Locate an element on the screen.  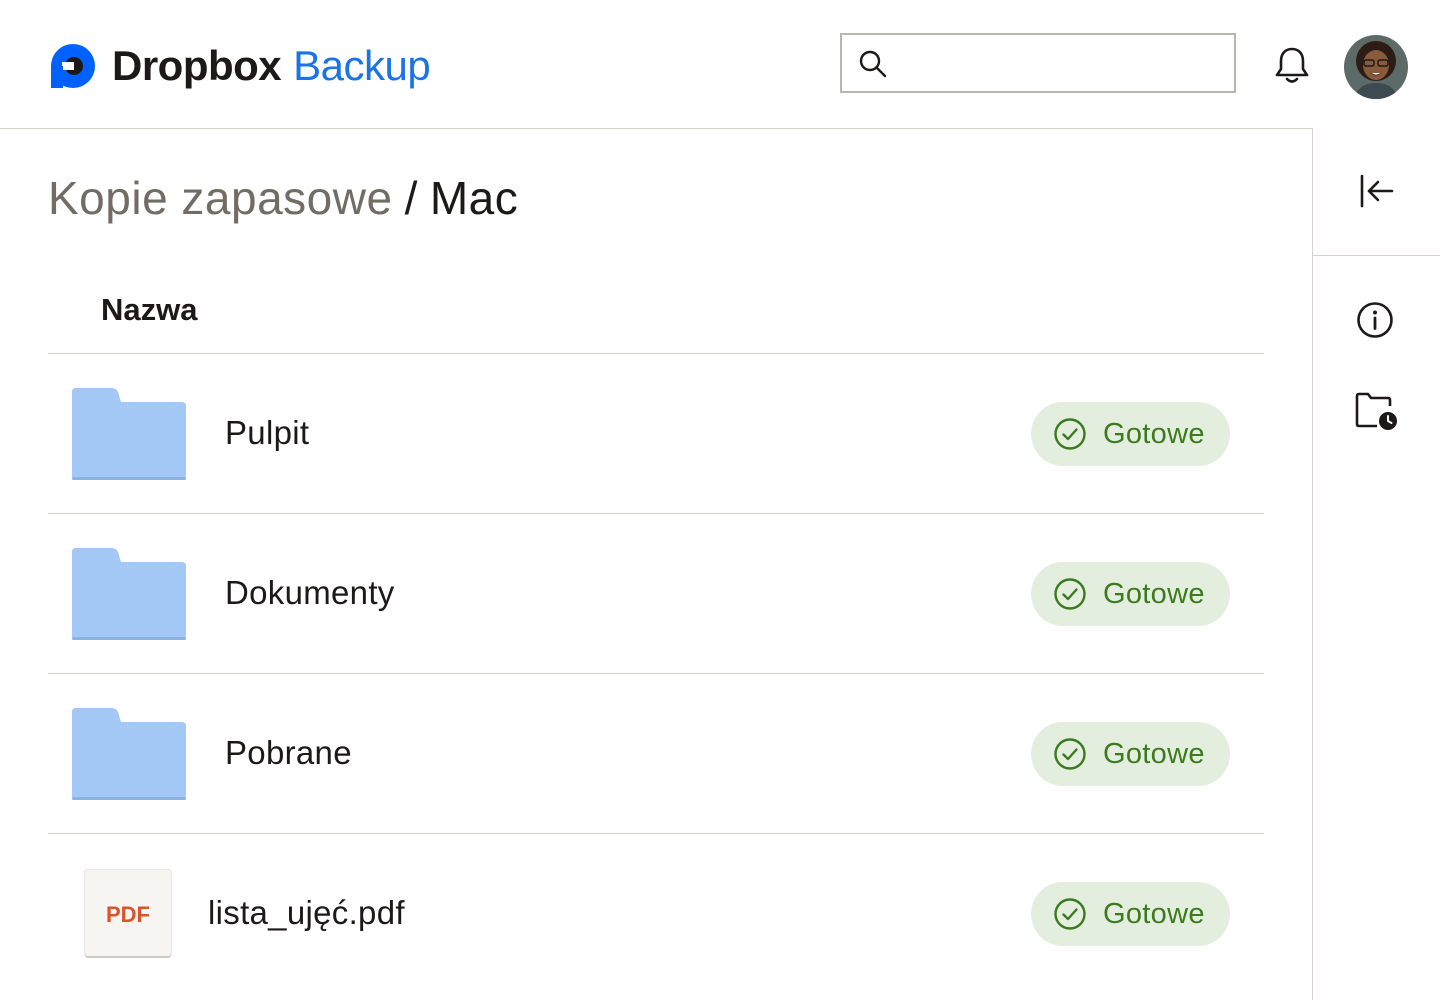
item-name: Pobrane is located at coordinates (288, 753).